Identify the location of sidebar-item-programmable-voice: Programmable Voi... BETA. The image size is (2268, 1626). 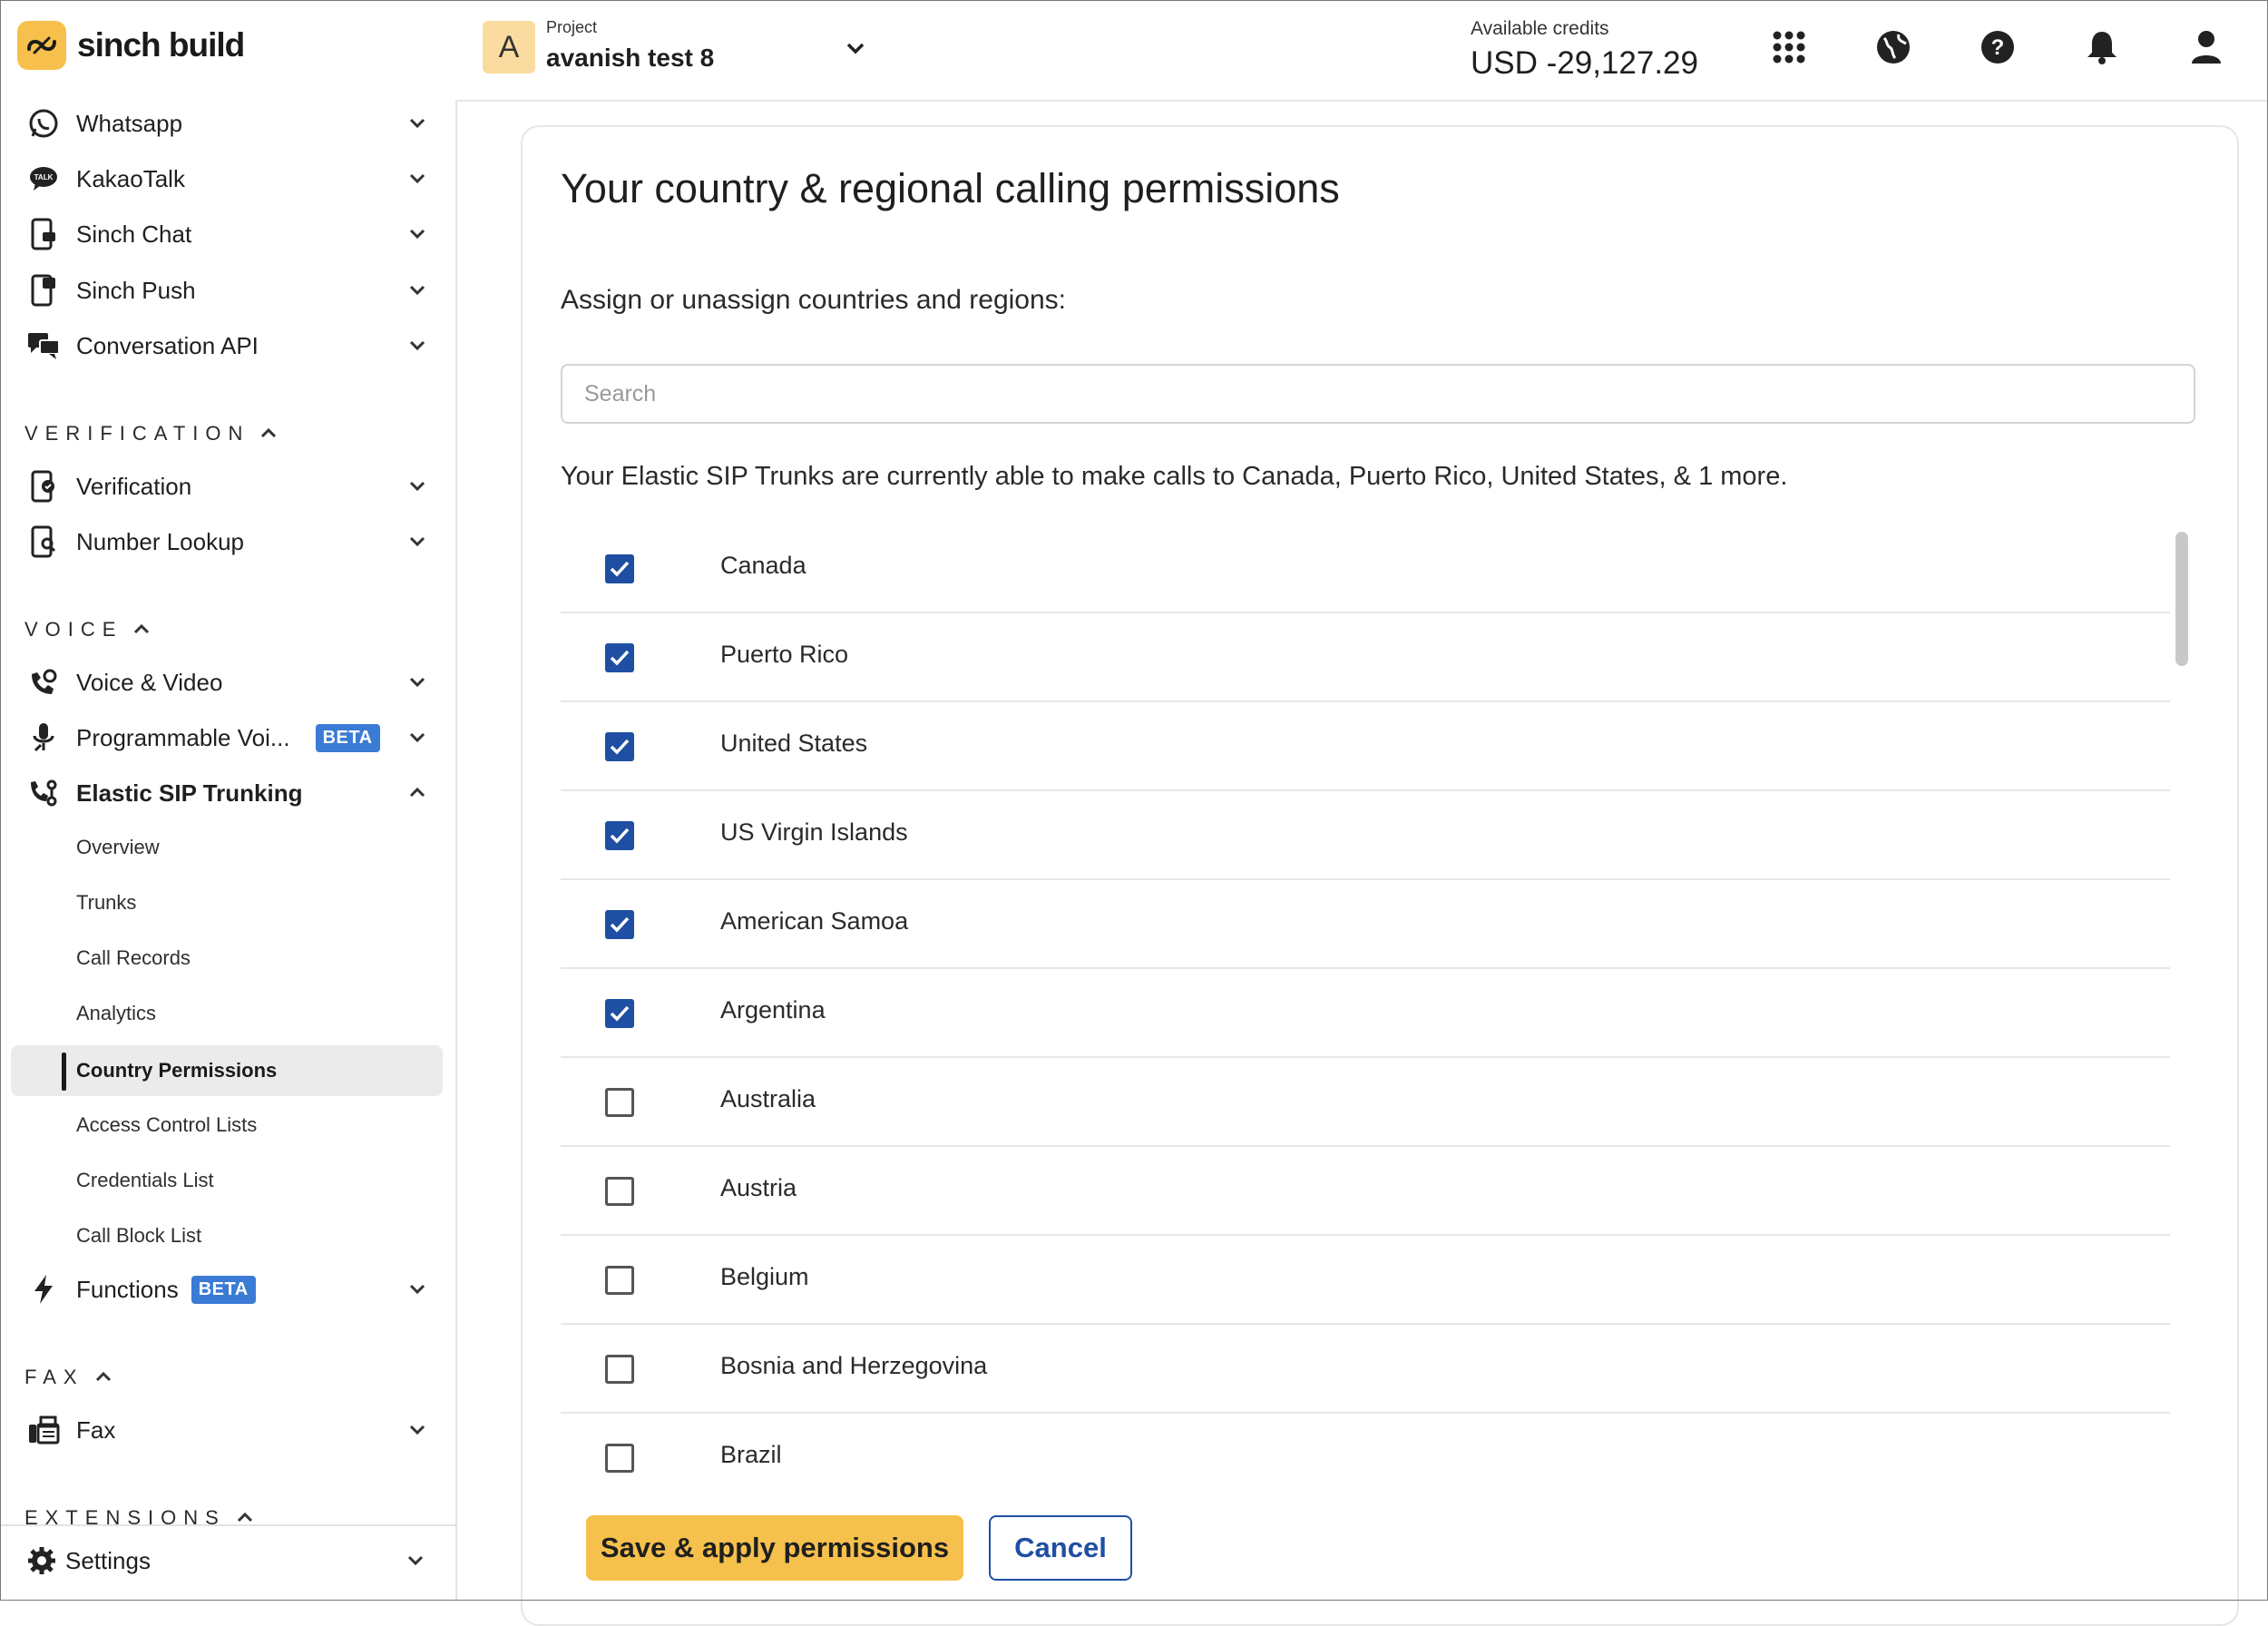
(228, 737).